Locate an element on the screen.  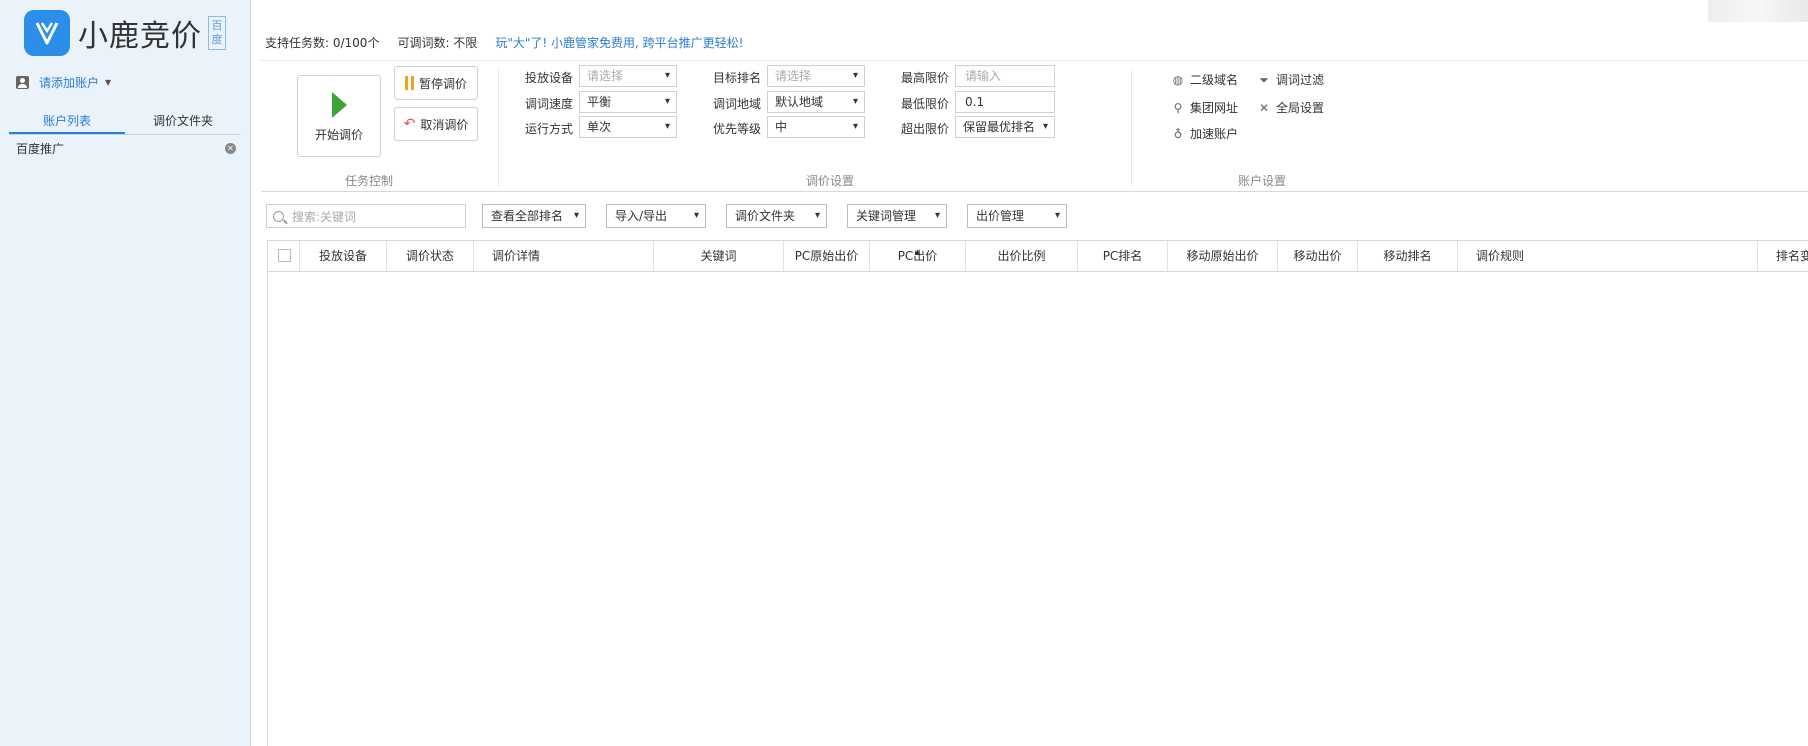
accelerate-account-label: 加速账户 is located at coordinates (1214, 134).